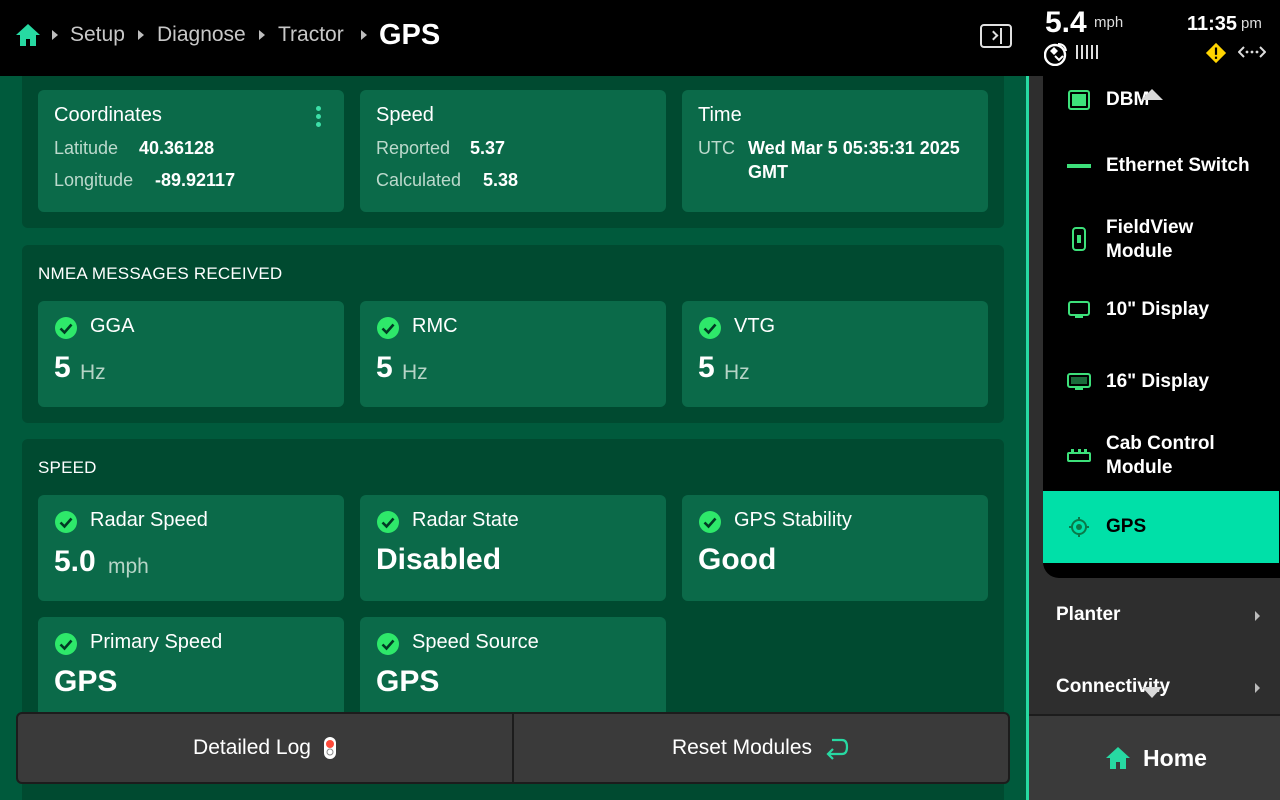 Image resolution: width=1280 pixels, height=800 pixels. I want to click on fieldview-module-icon, so click(1079, 239).